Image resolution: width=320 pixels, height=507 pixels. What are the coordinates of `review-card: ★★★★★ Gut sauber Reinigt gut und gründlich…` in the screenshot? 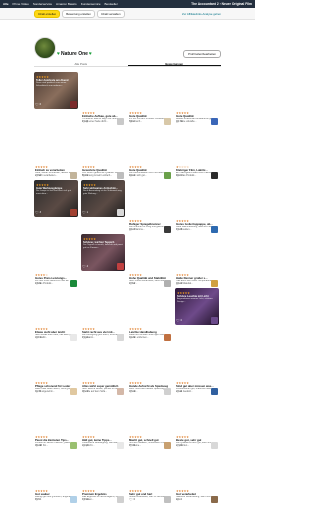 It's located at (56, 477).